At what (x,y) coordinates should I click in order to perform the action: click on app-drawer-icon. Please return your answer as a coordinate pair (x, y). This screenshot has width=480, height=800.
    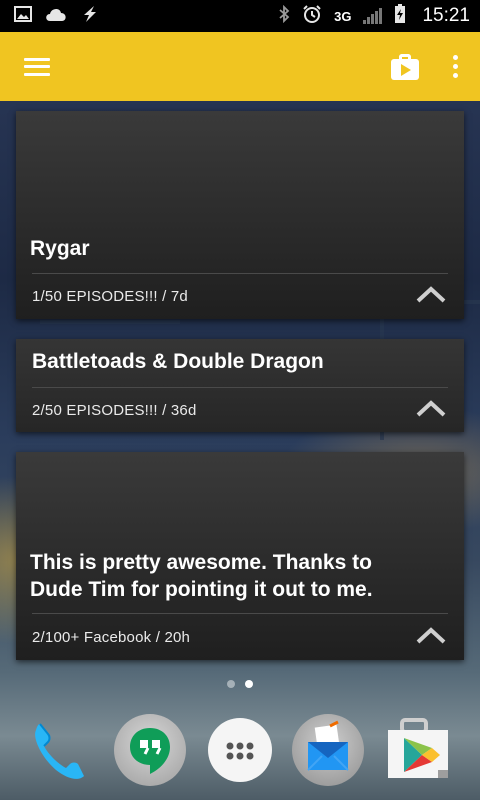
    Looking at the image, I should click on (240, 750).